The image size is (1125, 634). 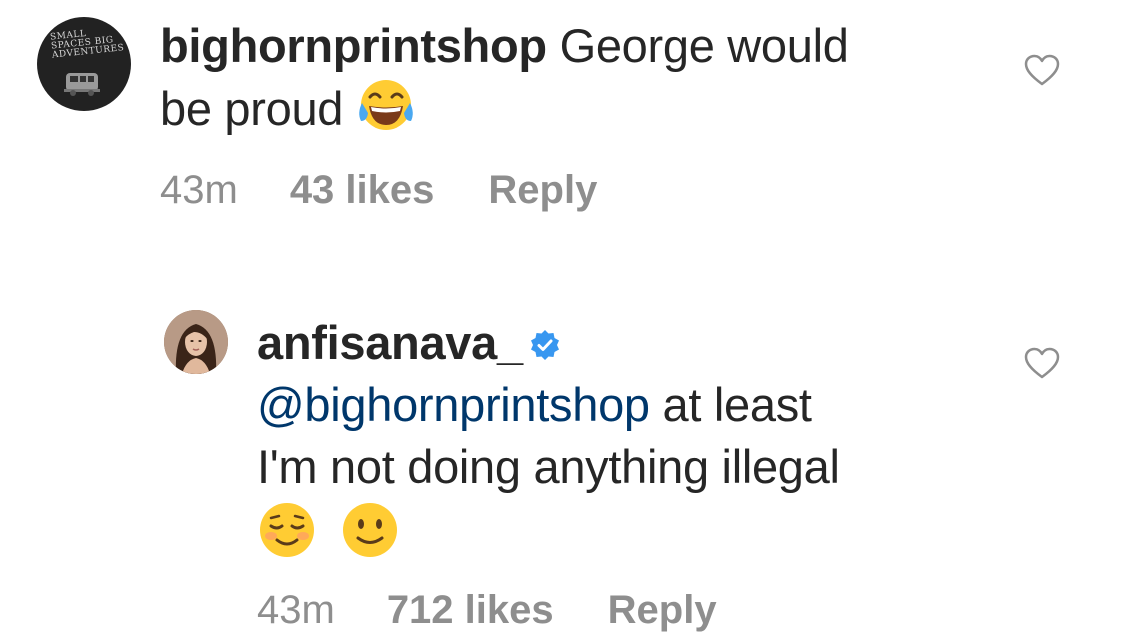 I want to click on comment-text-line2: be proud, so click(x=252, y=108).